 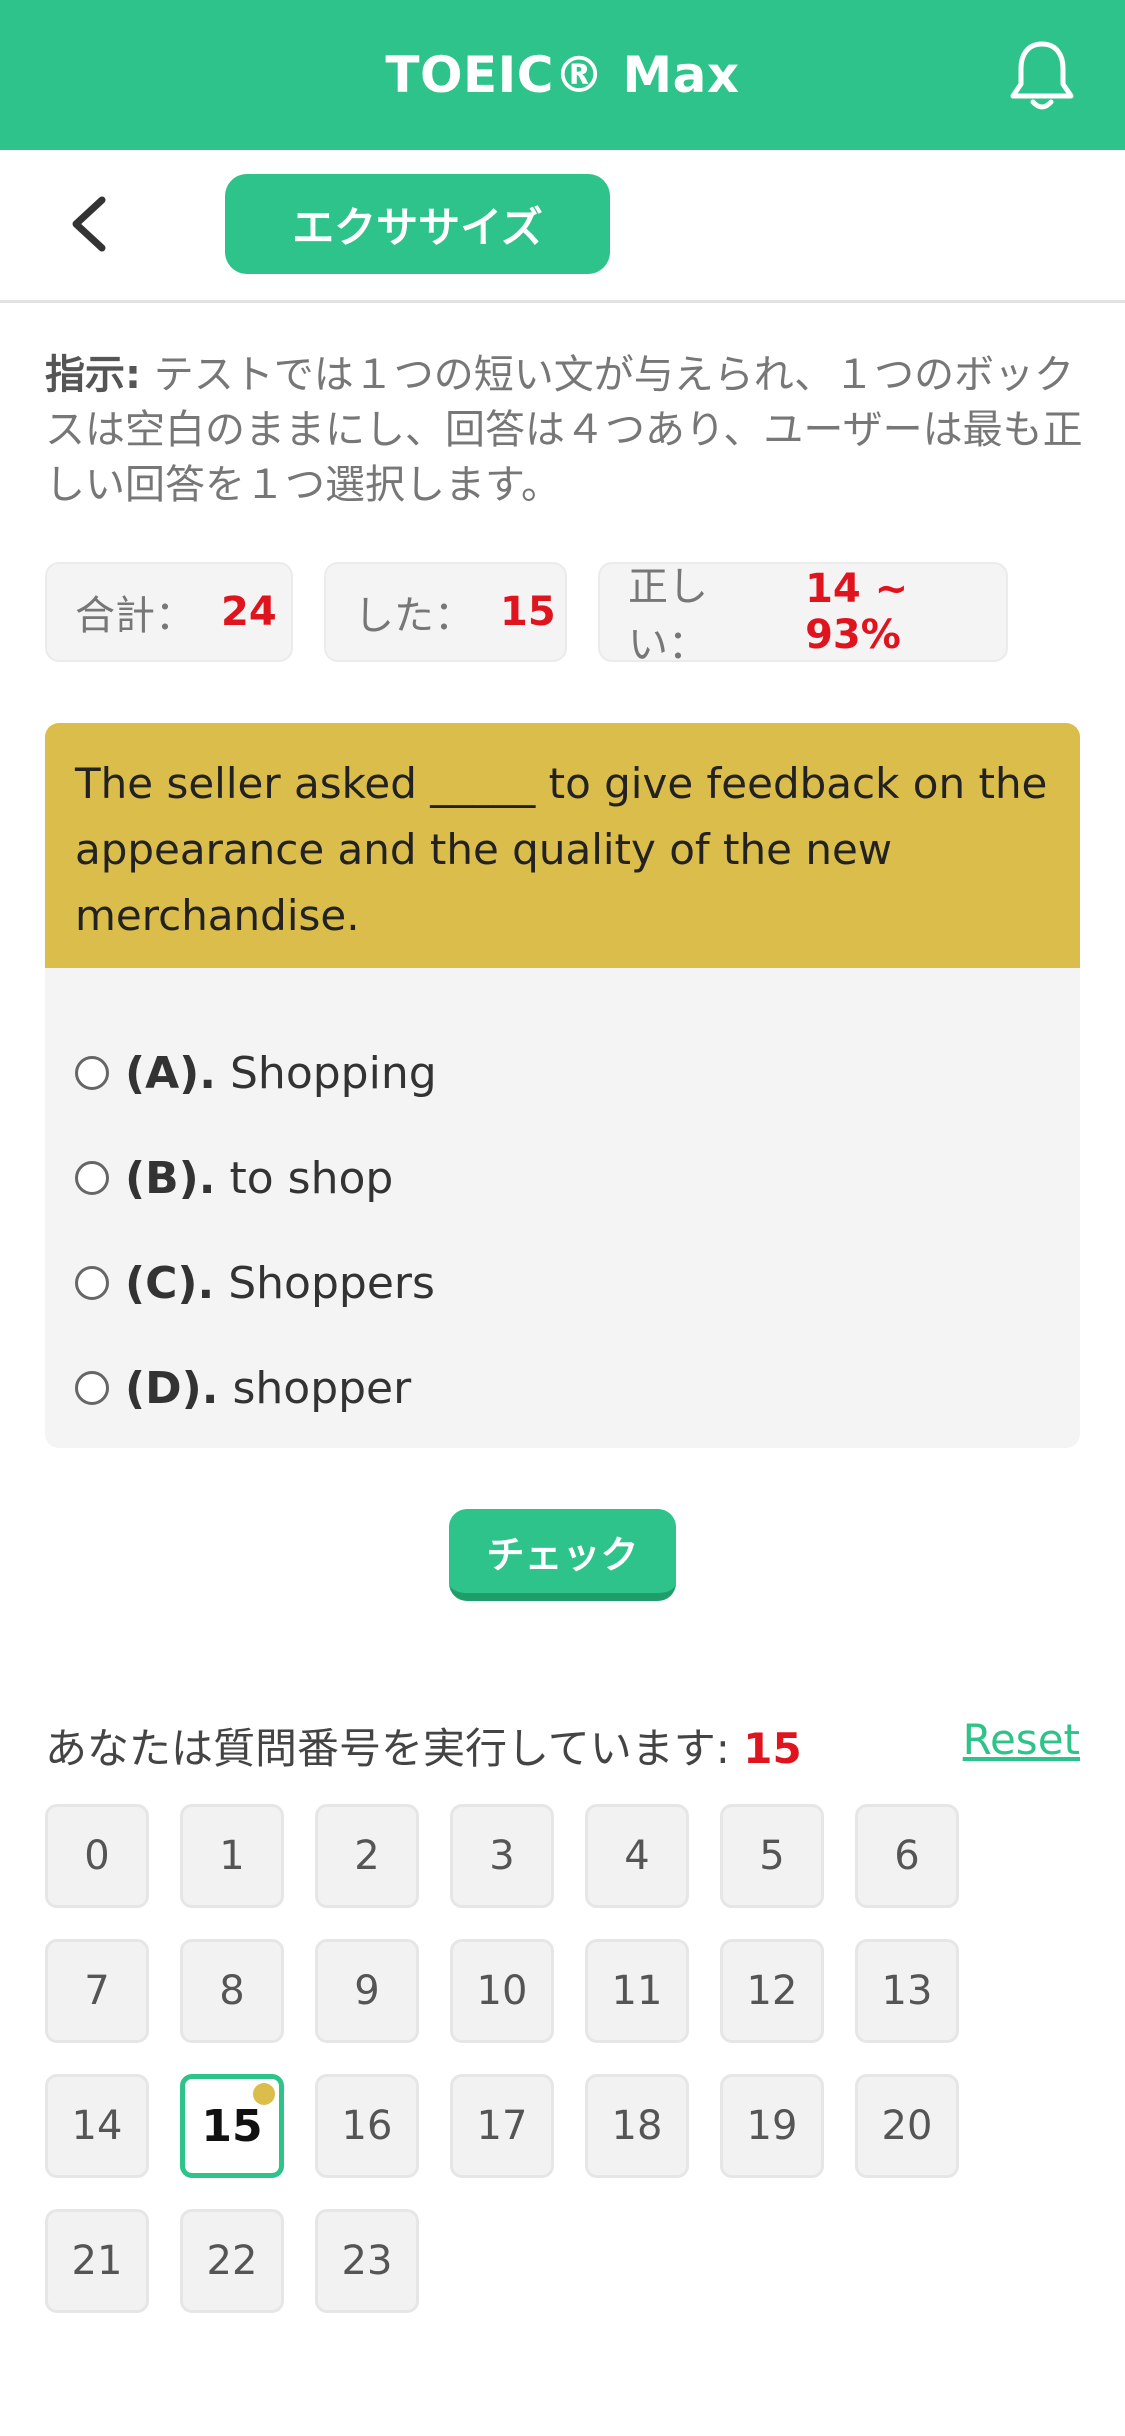 I want to click on option-c: (C). Shoppers, so click(x=255, y=1283).